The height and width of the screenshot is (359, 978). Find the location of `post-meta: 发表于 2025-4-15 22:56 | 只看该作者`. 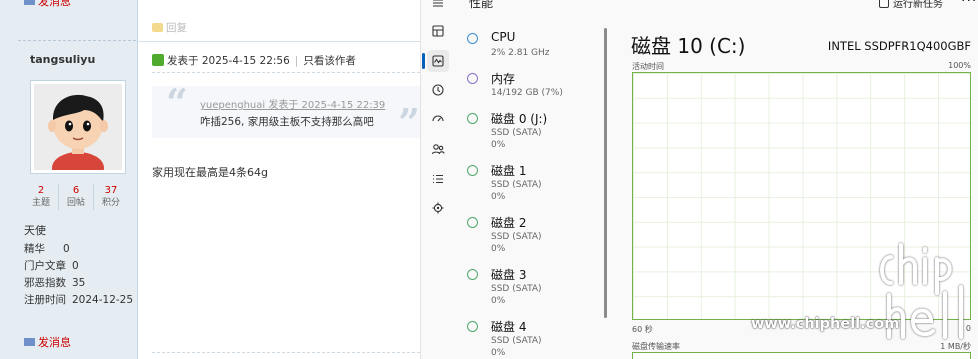

post-meta: 发表于 2025-4-15 22:56 | 只看该作者 is located at coordinates (254, 60).